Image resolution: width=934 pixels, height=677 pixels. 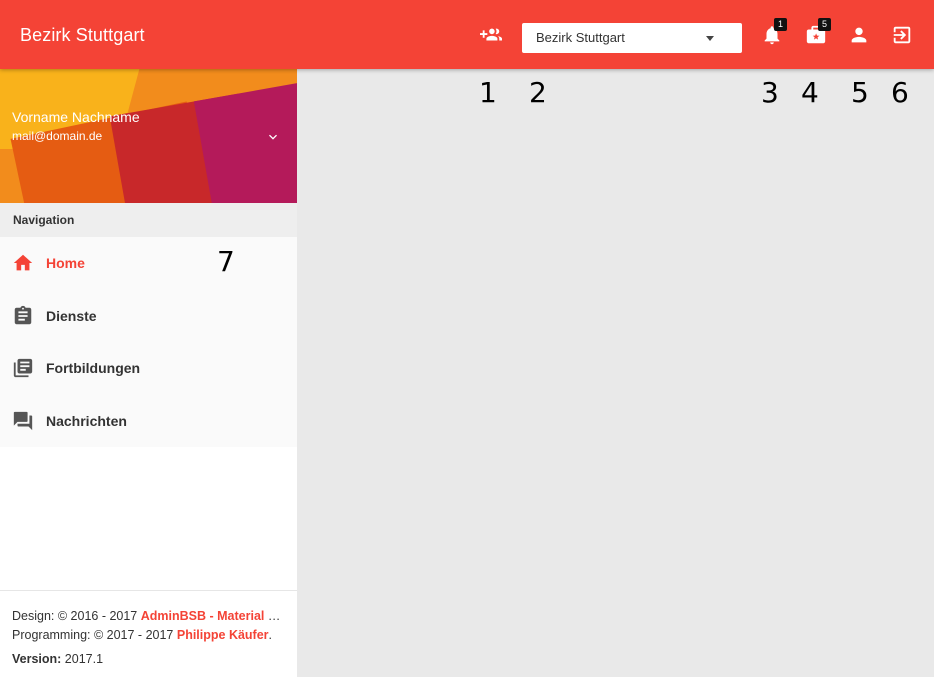 I want to click on sidebar-item-dienste: Dienste, so click(x=148, y=316).